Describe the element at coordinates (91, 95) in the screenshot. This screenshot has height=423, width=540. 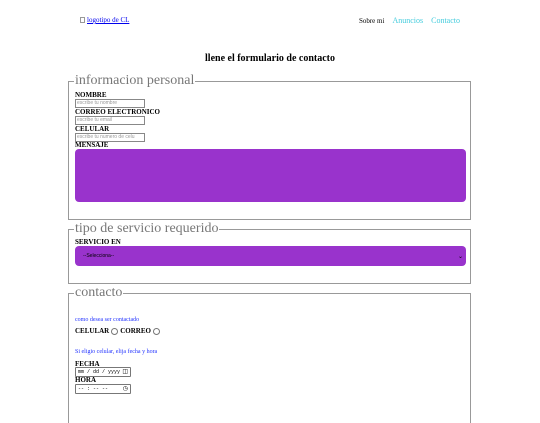
I see `name-label: NOMBRE` at that location.